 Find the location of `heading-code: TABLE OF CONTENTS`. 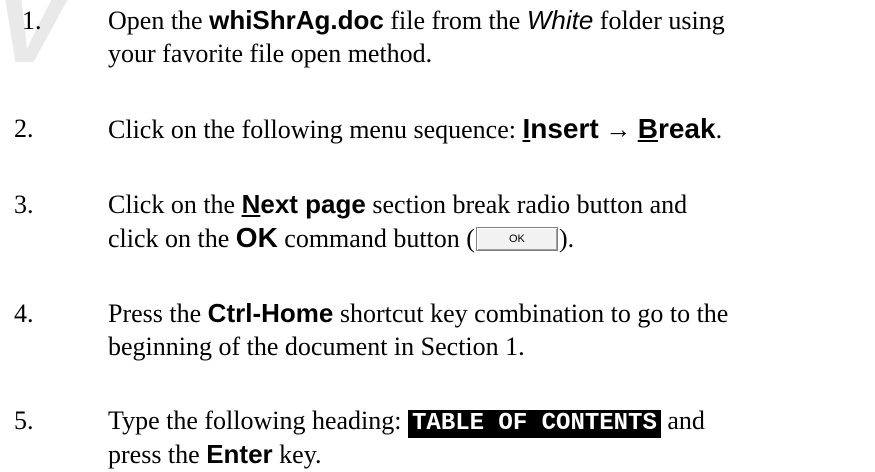

heading-code: TABLE OF CONTENTS is located at coordinates (534, 424).